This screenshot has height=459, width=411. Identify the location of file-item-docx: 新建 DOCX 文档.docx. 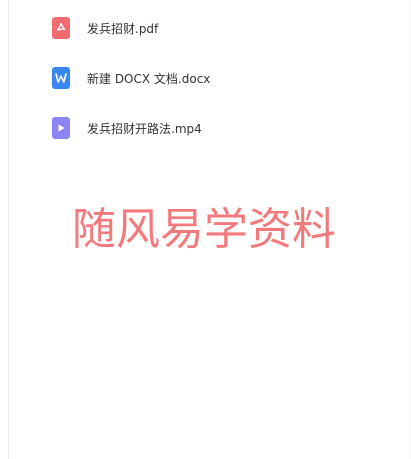
(202, 78).